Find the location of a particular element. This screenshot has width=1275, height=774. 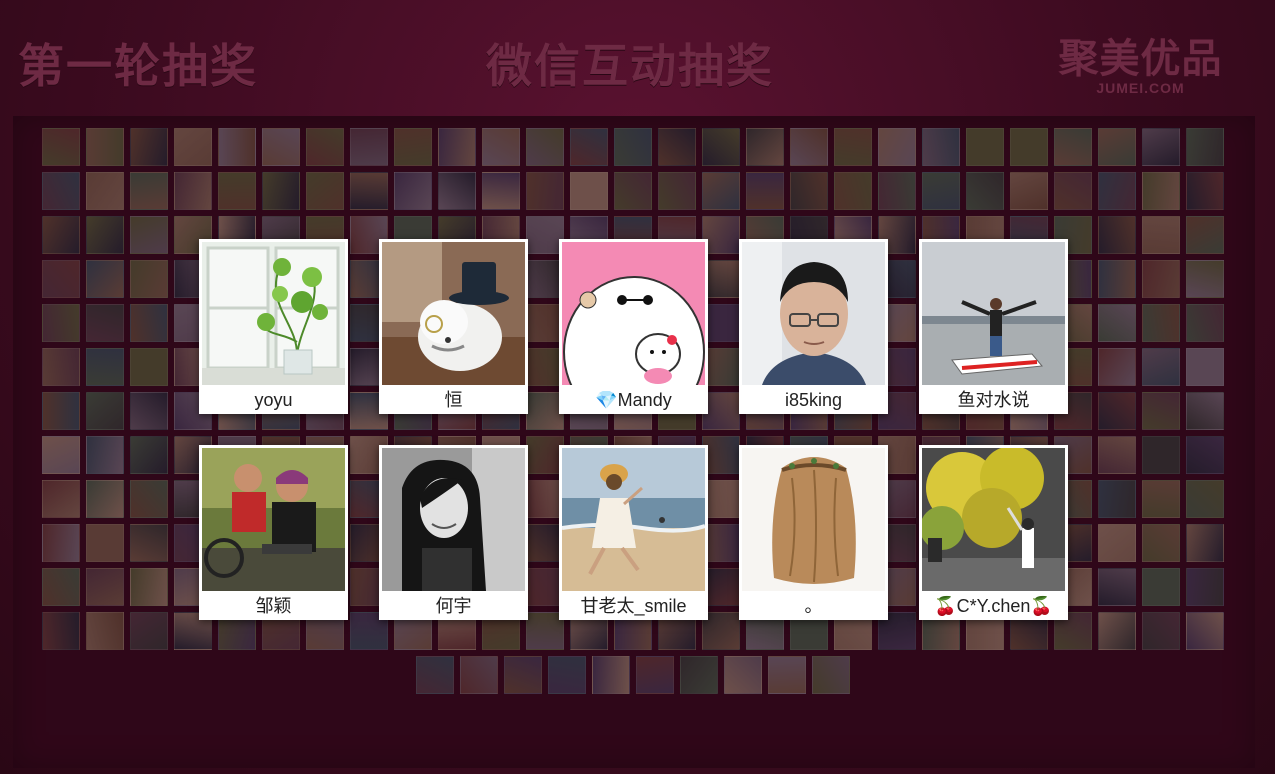

winner-card-2: 恒 is located at coordinates (453, 326).